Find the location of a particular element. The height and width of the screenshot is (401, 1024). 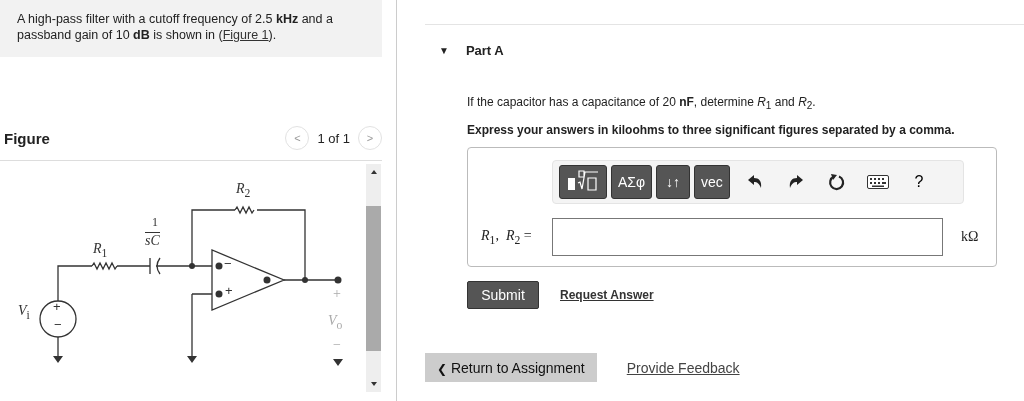

circuit-label: sC is located at coordinates (152, 240).